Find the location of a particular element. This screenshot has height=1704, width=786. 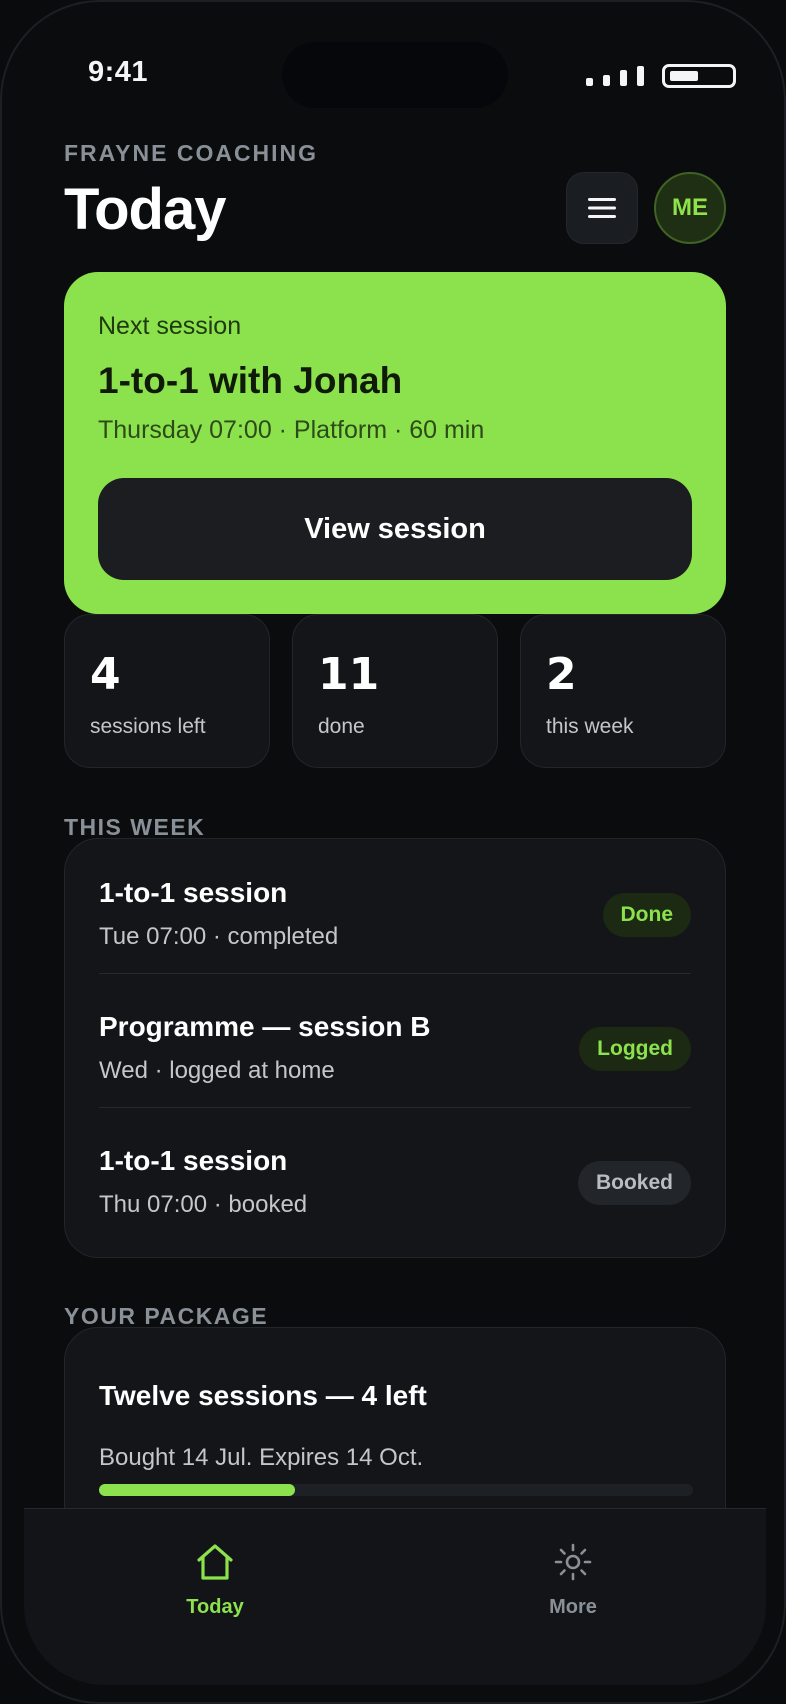

next-session-meta: Thursday 07:00 · Platform · 60 min is located at coordinates (291, 430).